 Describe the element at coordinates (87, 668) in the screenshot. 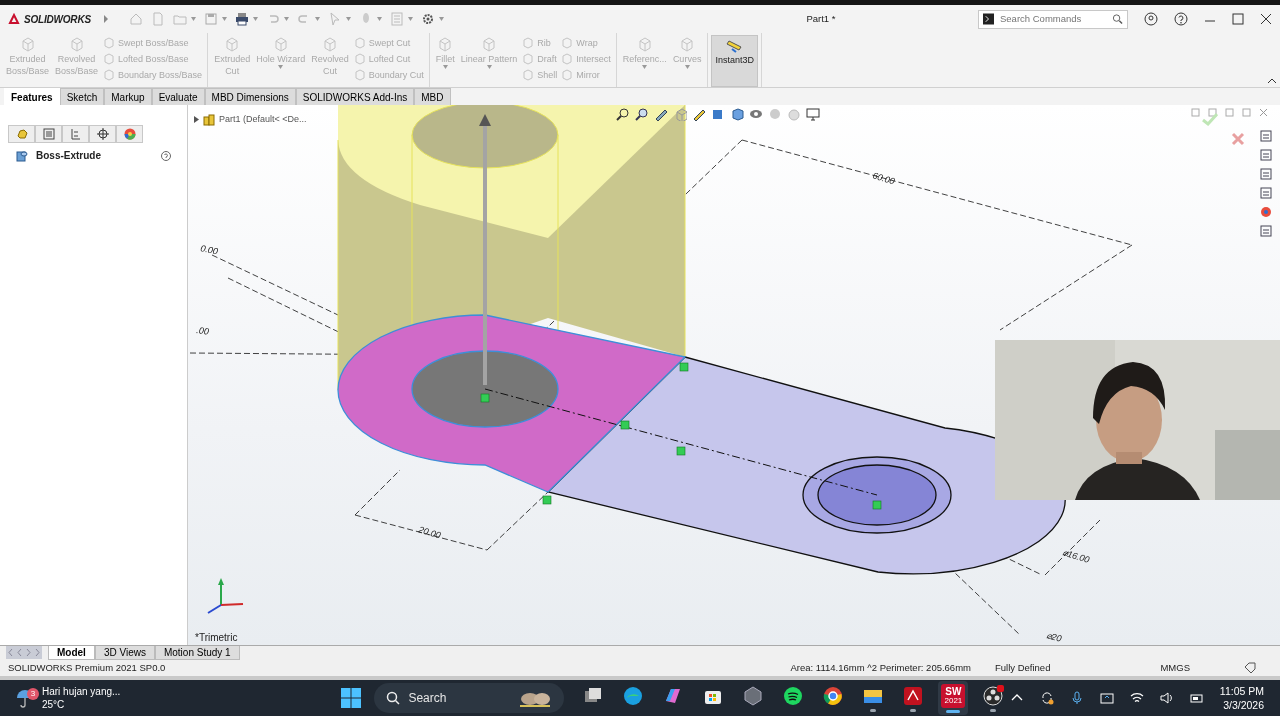

I see `status-text: SOLIDWORKS Premium 2021 SP0.0` at that location.